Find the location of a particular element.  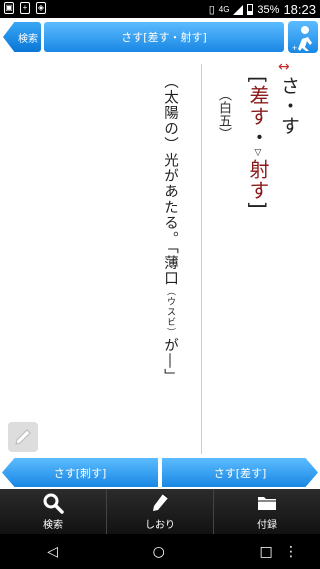

definition-text: （太陽の）光があたる。「薄口（ウスビ）が―」 is located at coordinates (170, 229).